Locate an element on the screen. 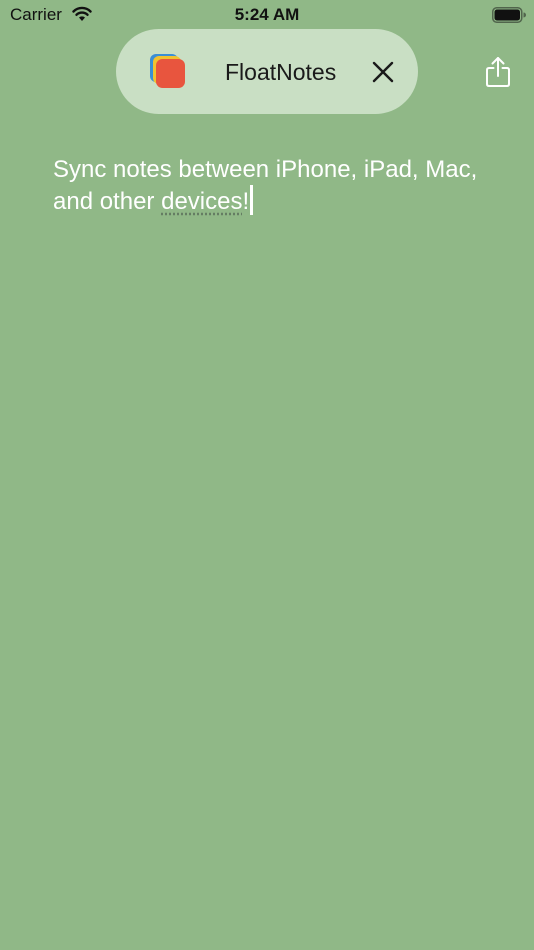  note-line-1: Sync notes between iPhone, iPad, Mac, is located at coordinates (265, 169).